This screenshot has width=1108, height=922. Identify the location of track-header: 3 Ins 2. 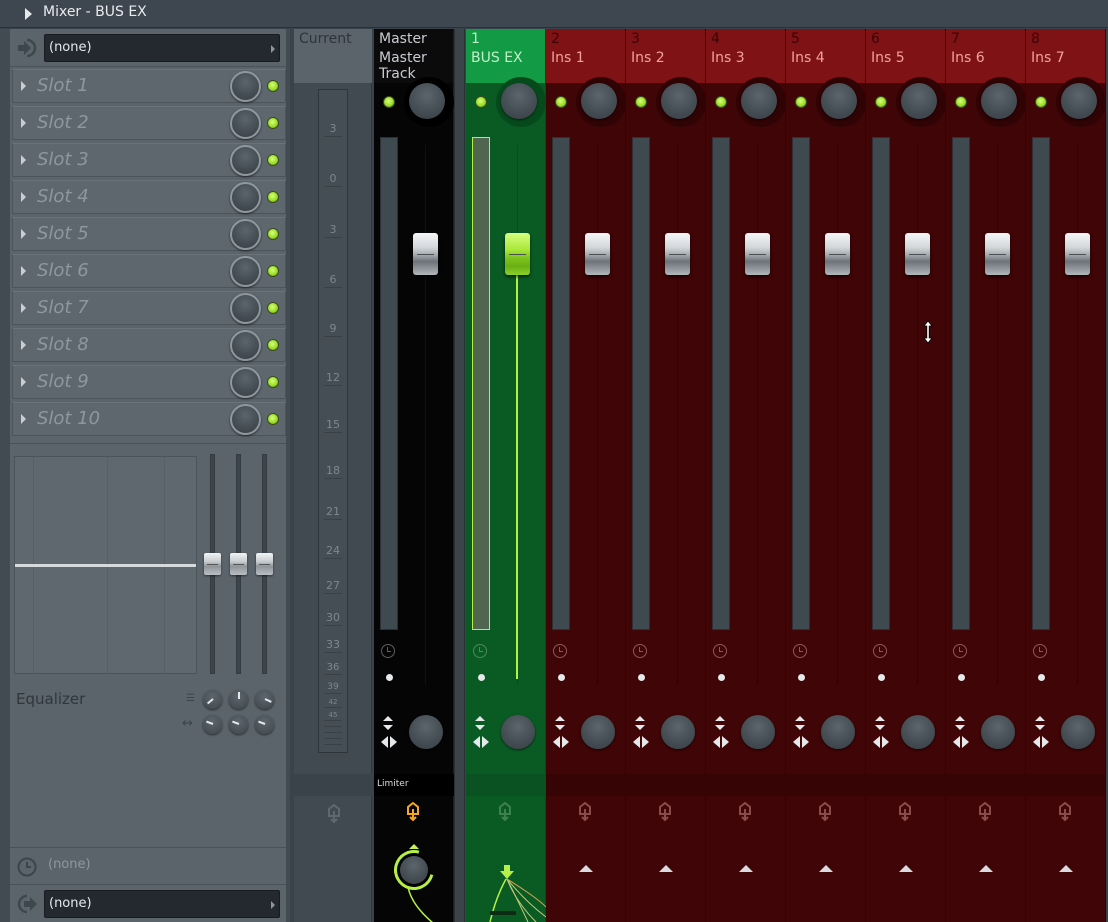
(666, 56).